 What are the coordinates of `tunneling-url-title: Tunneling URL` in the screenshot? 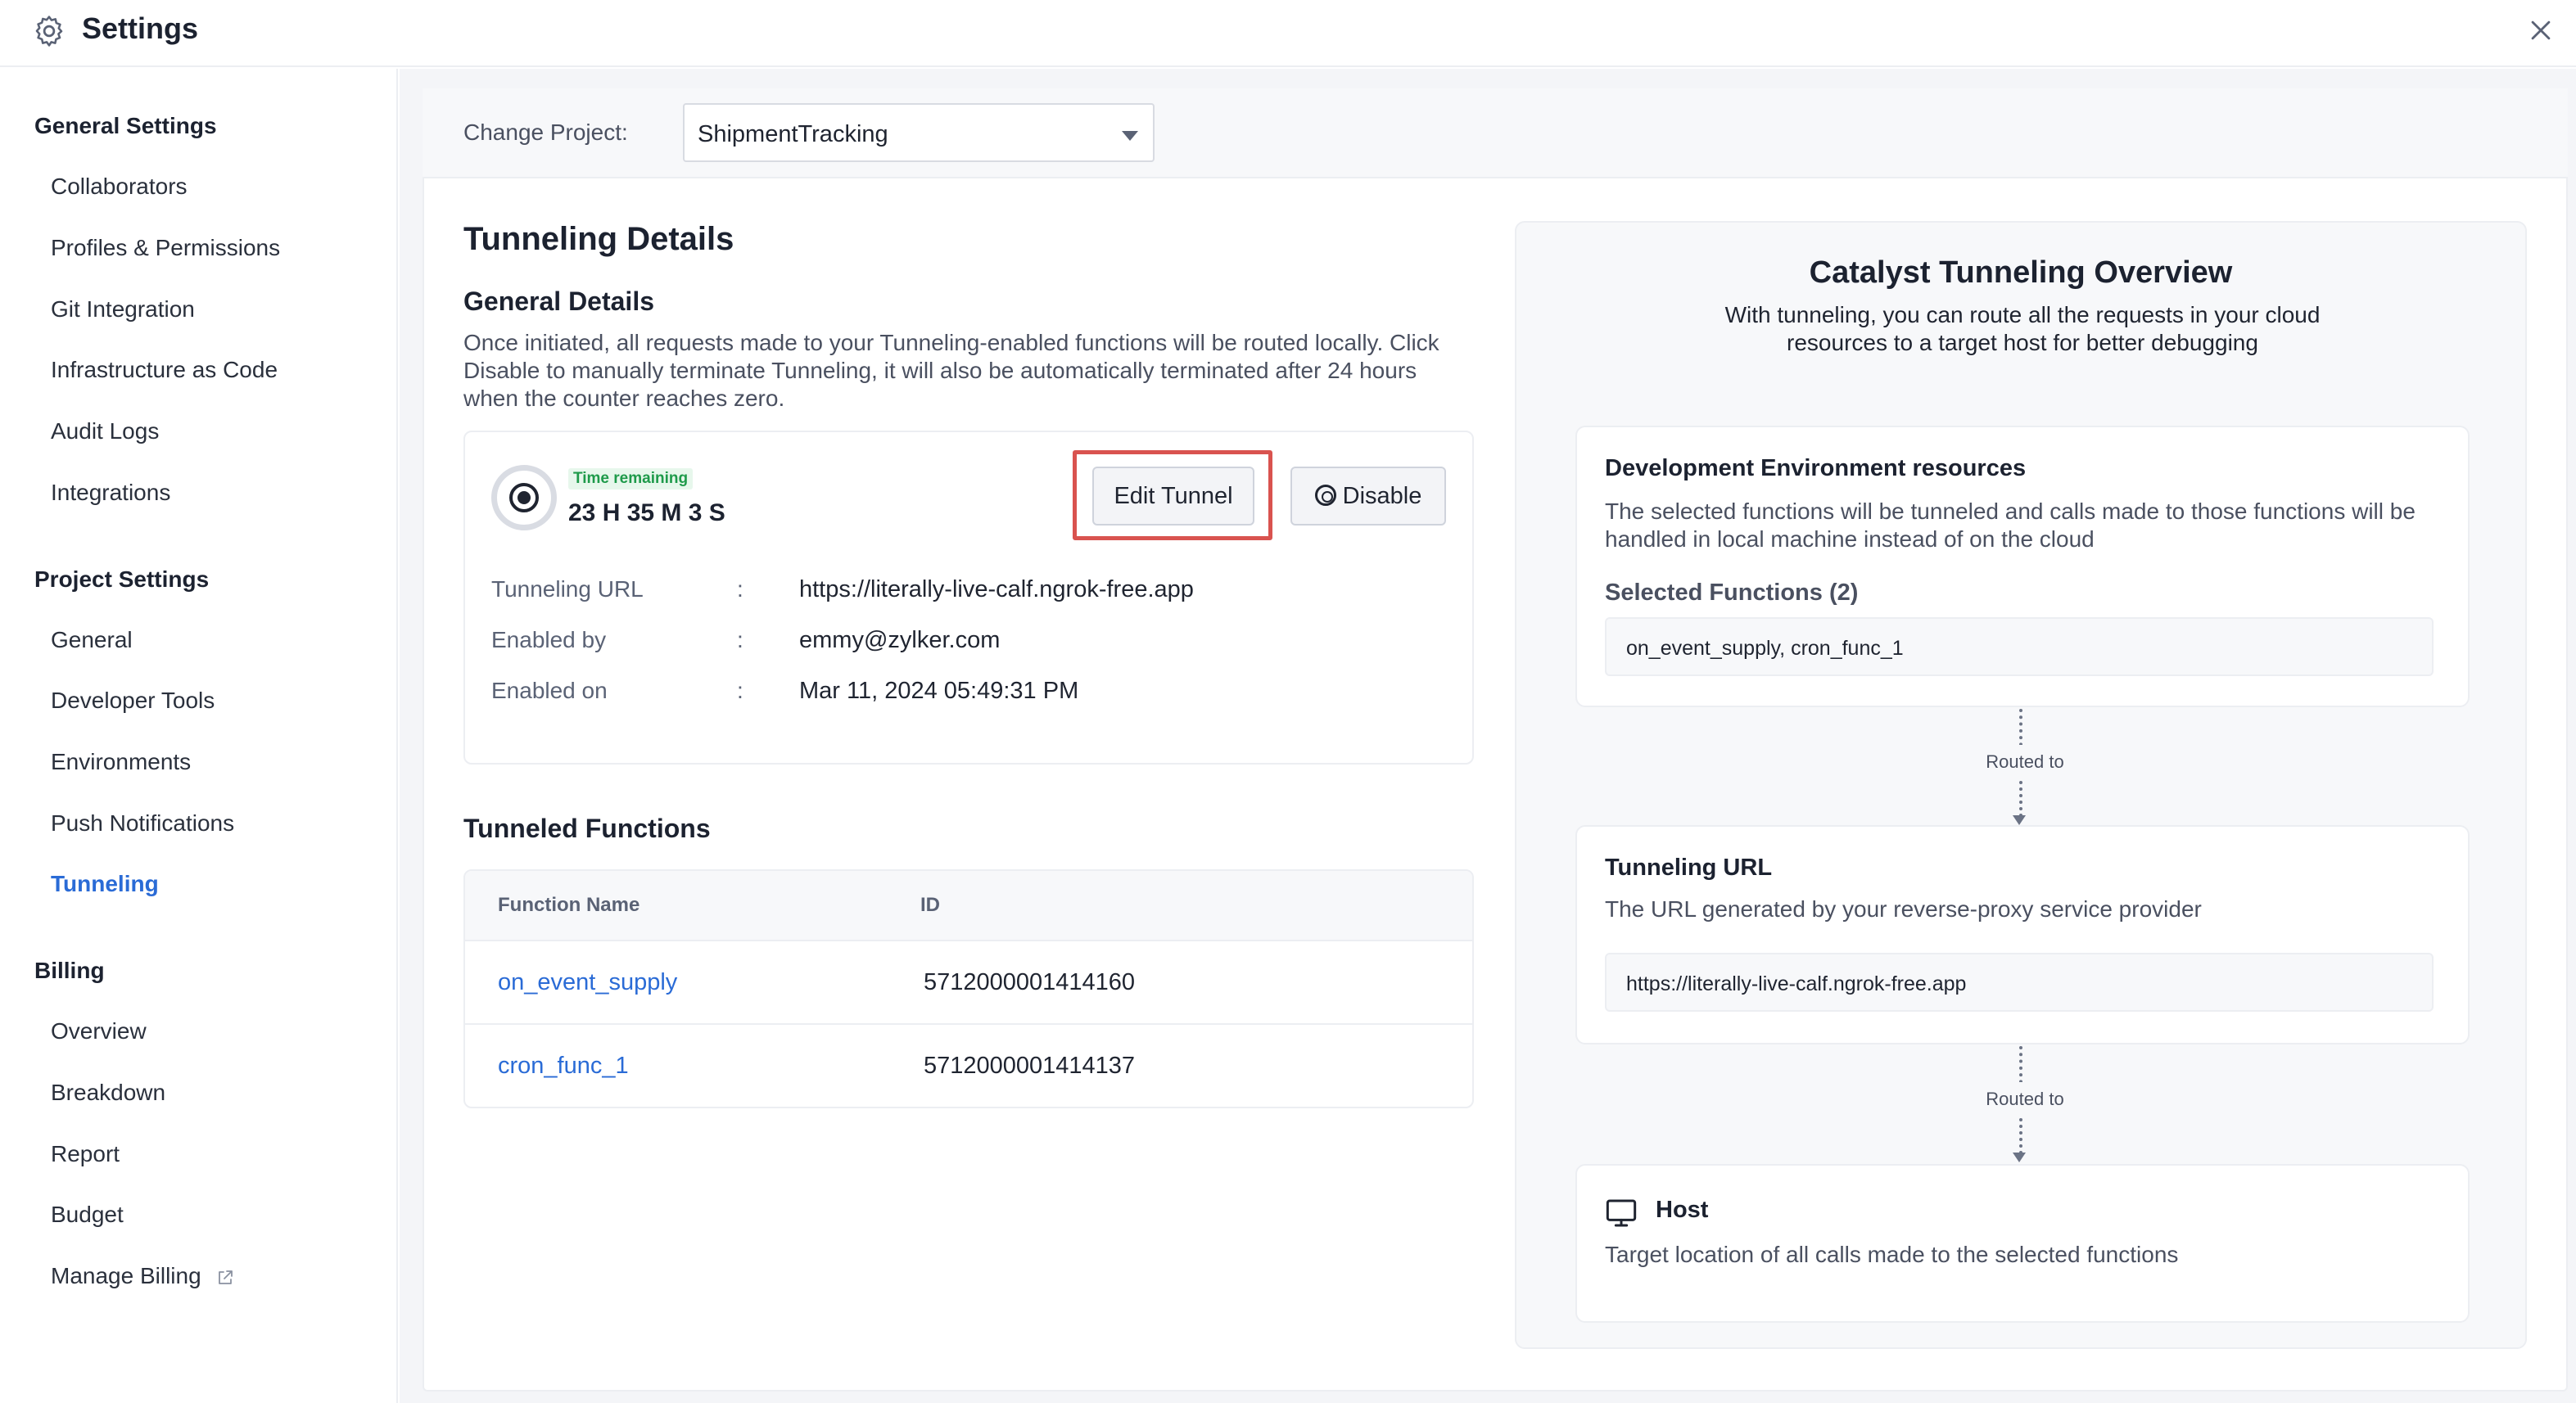 It's located at (1689, 868).